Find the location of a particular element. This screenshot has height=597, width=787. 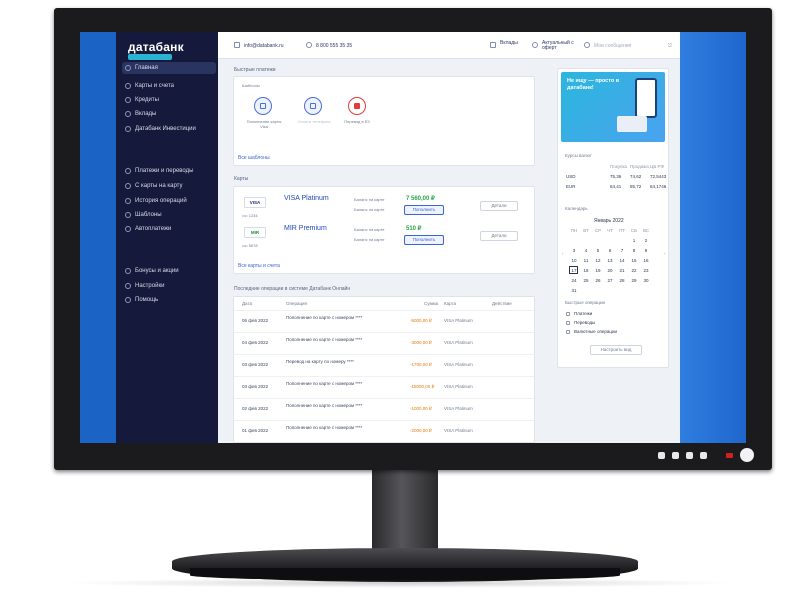

promo-banner: Не ищу — просто в датабанк! is located at coordinates (613, 107).